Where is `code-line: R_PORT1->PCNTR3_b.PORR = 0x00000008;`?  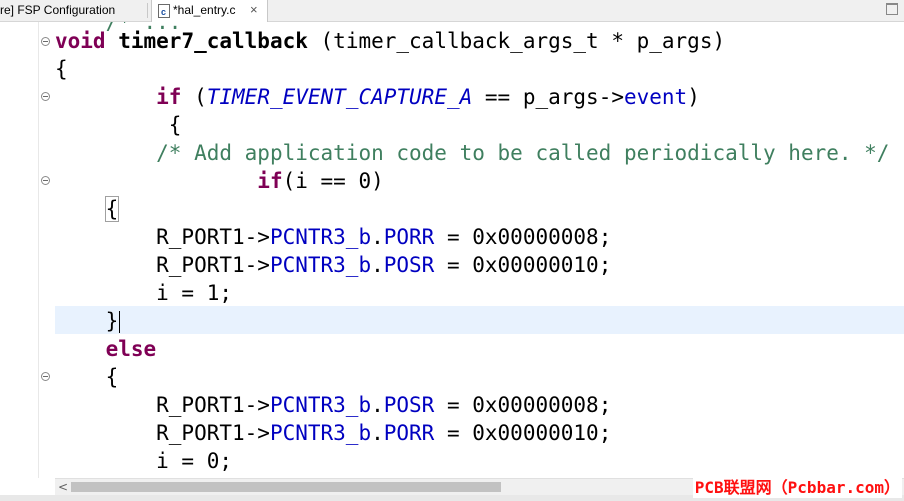
code-line: R_PORT1->PCNTR3_b.PORR = 0x00000008; is located at coordinates (333, 237).